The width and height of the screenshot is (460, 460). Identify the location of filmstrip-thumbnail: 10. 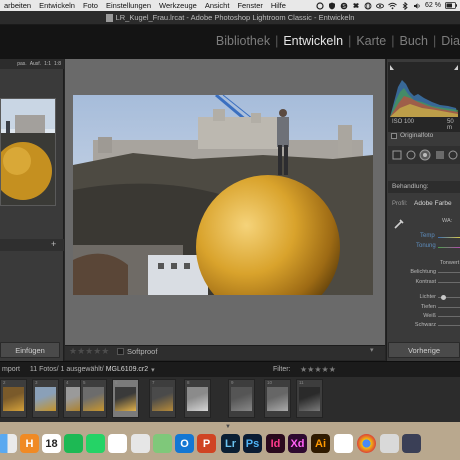
(277, 398).